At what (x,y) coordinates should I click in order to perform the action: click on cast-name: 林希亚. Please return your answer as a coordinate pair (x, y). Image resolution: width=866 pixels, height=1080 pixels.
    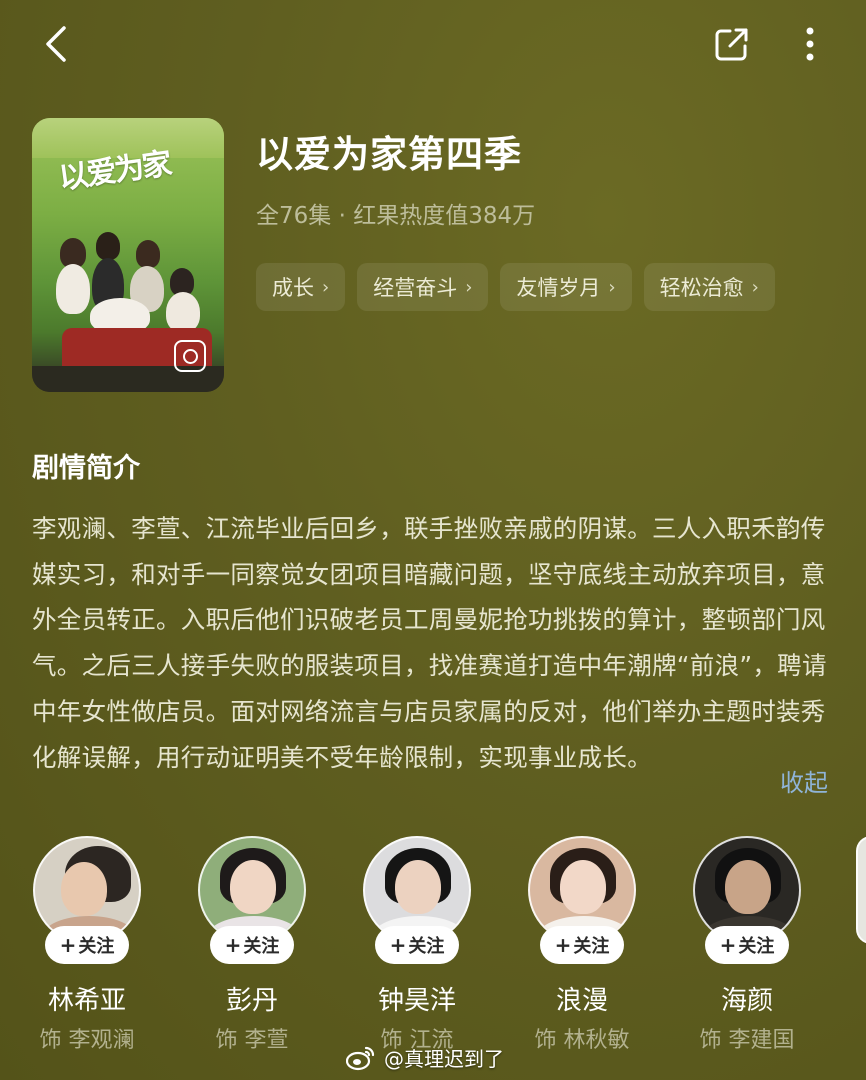
    Looking at the image, I should click on (86, 1001).